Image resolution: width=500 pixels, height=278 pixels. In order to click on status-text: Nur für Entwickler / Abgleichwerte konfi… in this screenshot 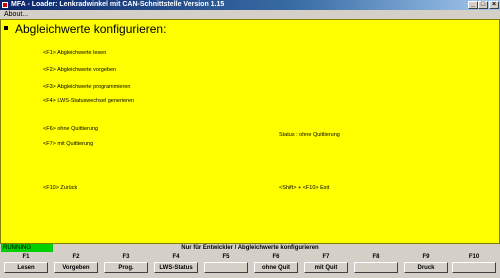, I will do `click(250, 248)`.